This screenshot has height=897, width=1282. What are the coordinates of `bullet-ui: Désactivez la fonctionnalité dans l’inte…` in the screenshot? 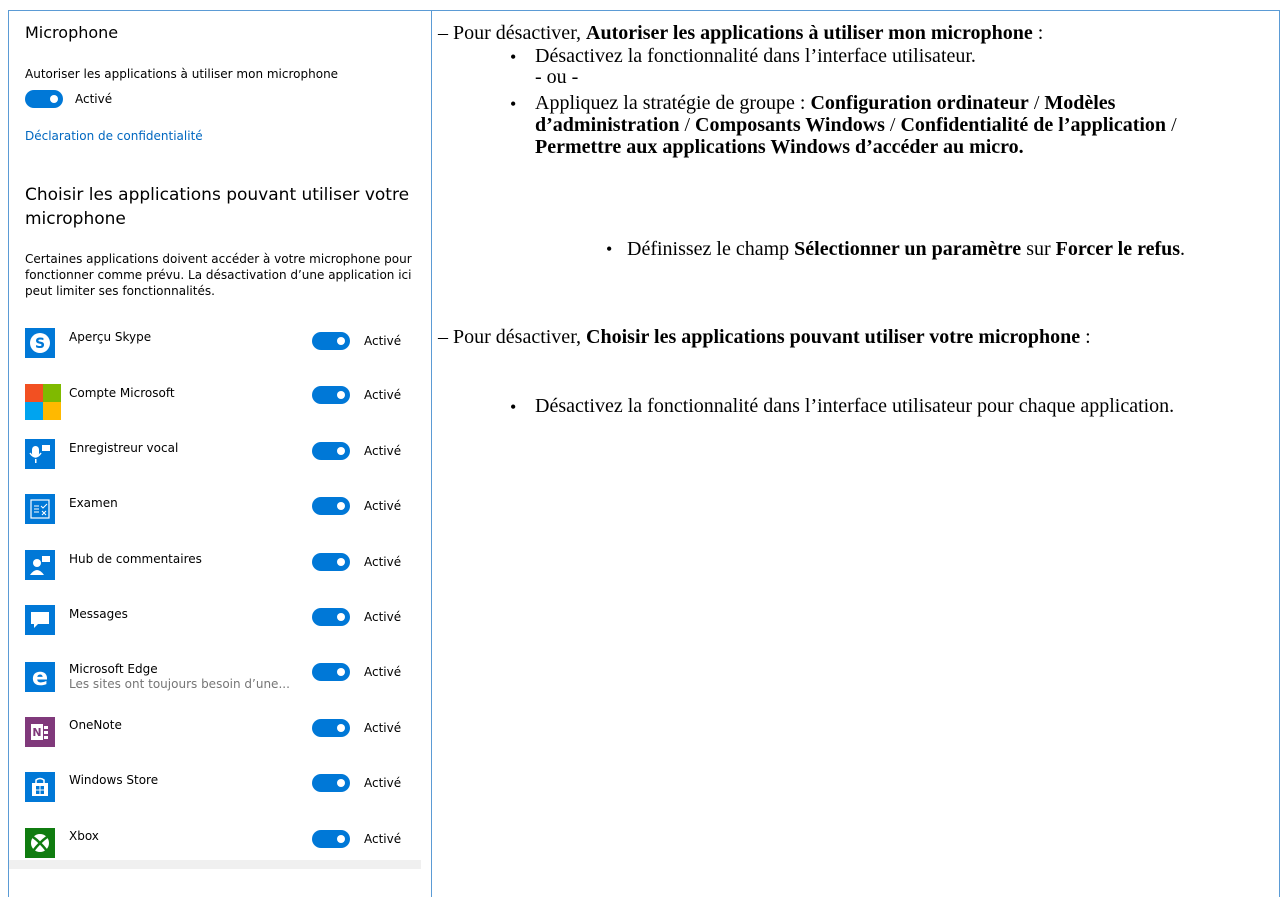 It's located at (755, 56).